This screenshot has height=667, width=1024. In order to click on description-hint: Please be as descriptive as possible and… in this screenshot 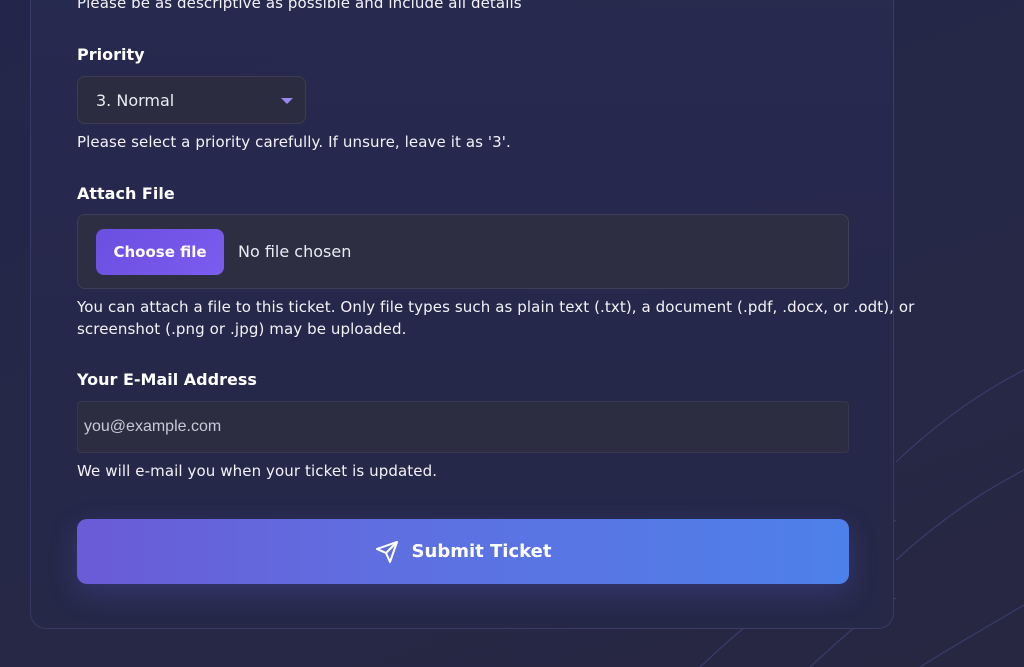, I will do `click(299, 6)`.